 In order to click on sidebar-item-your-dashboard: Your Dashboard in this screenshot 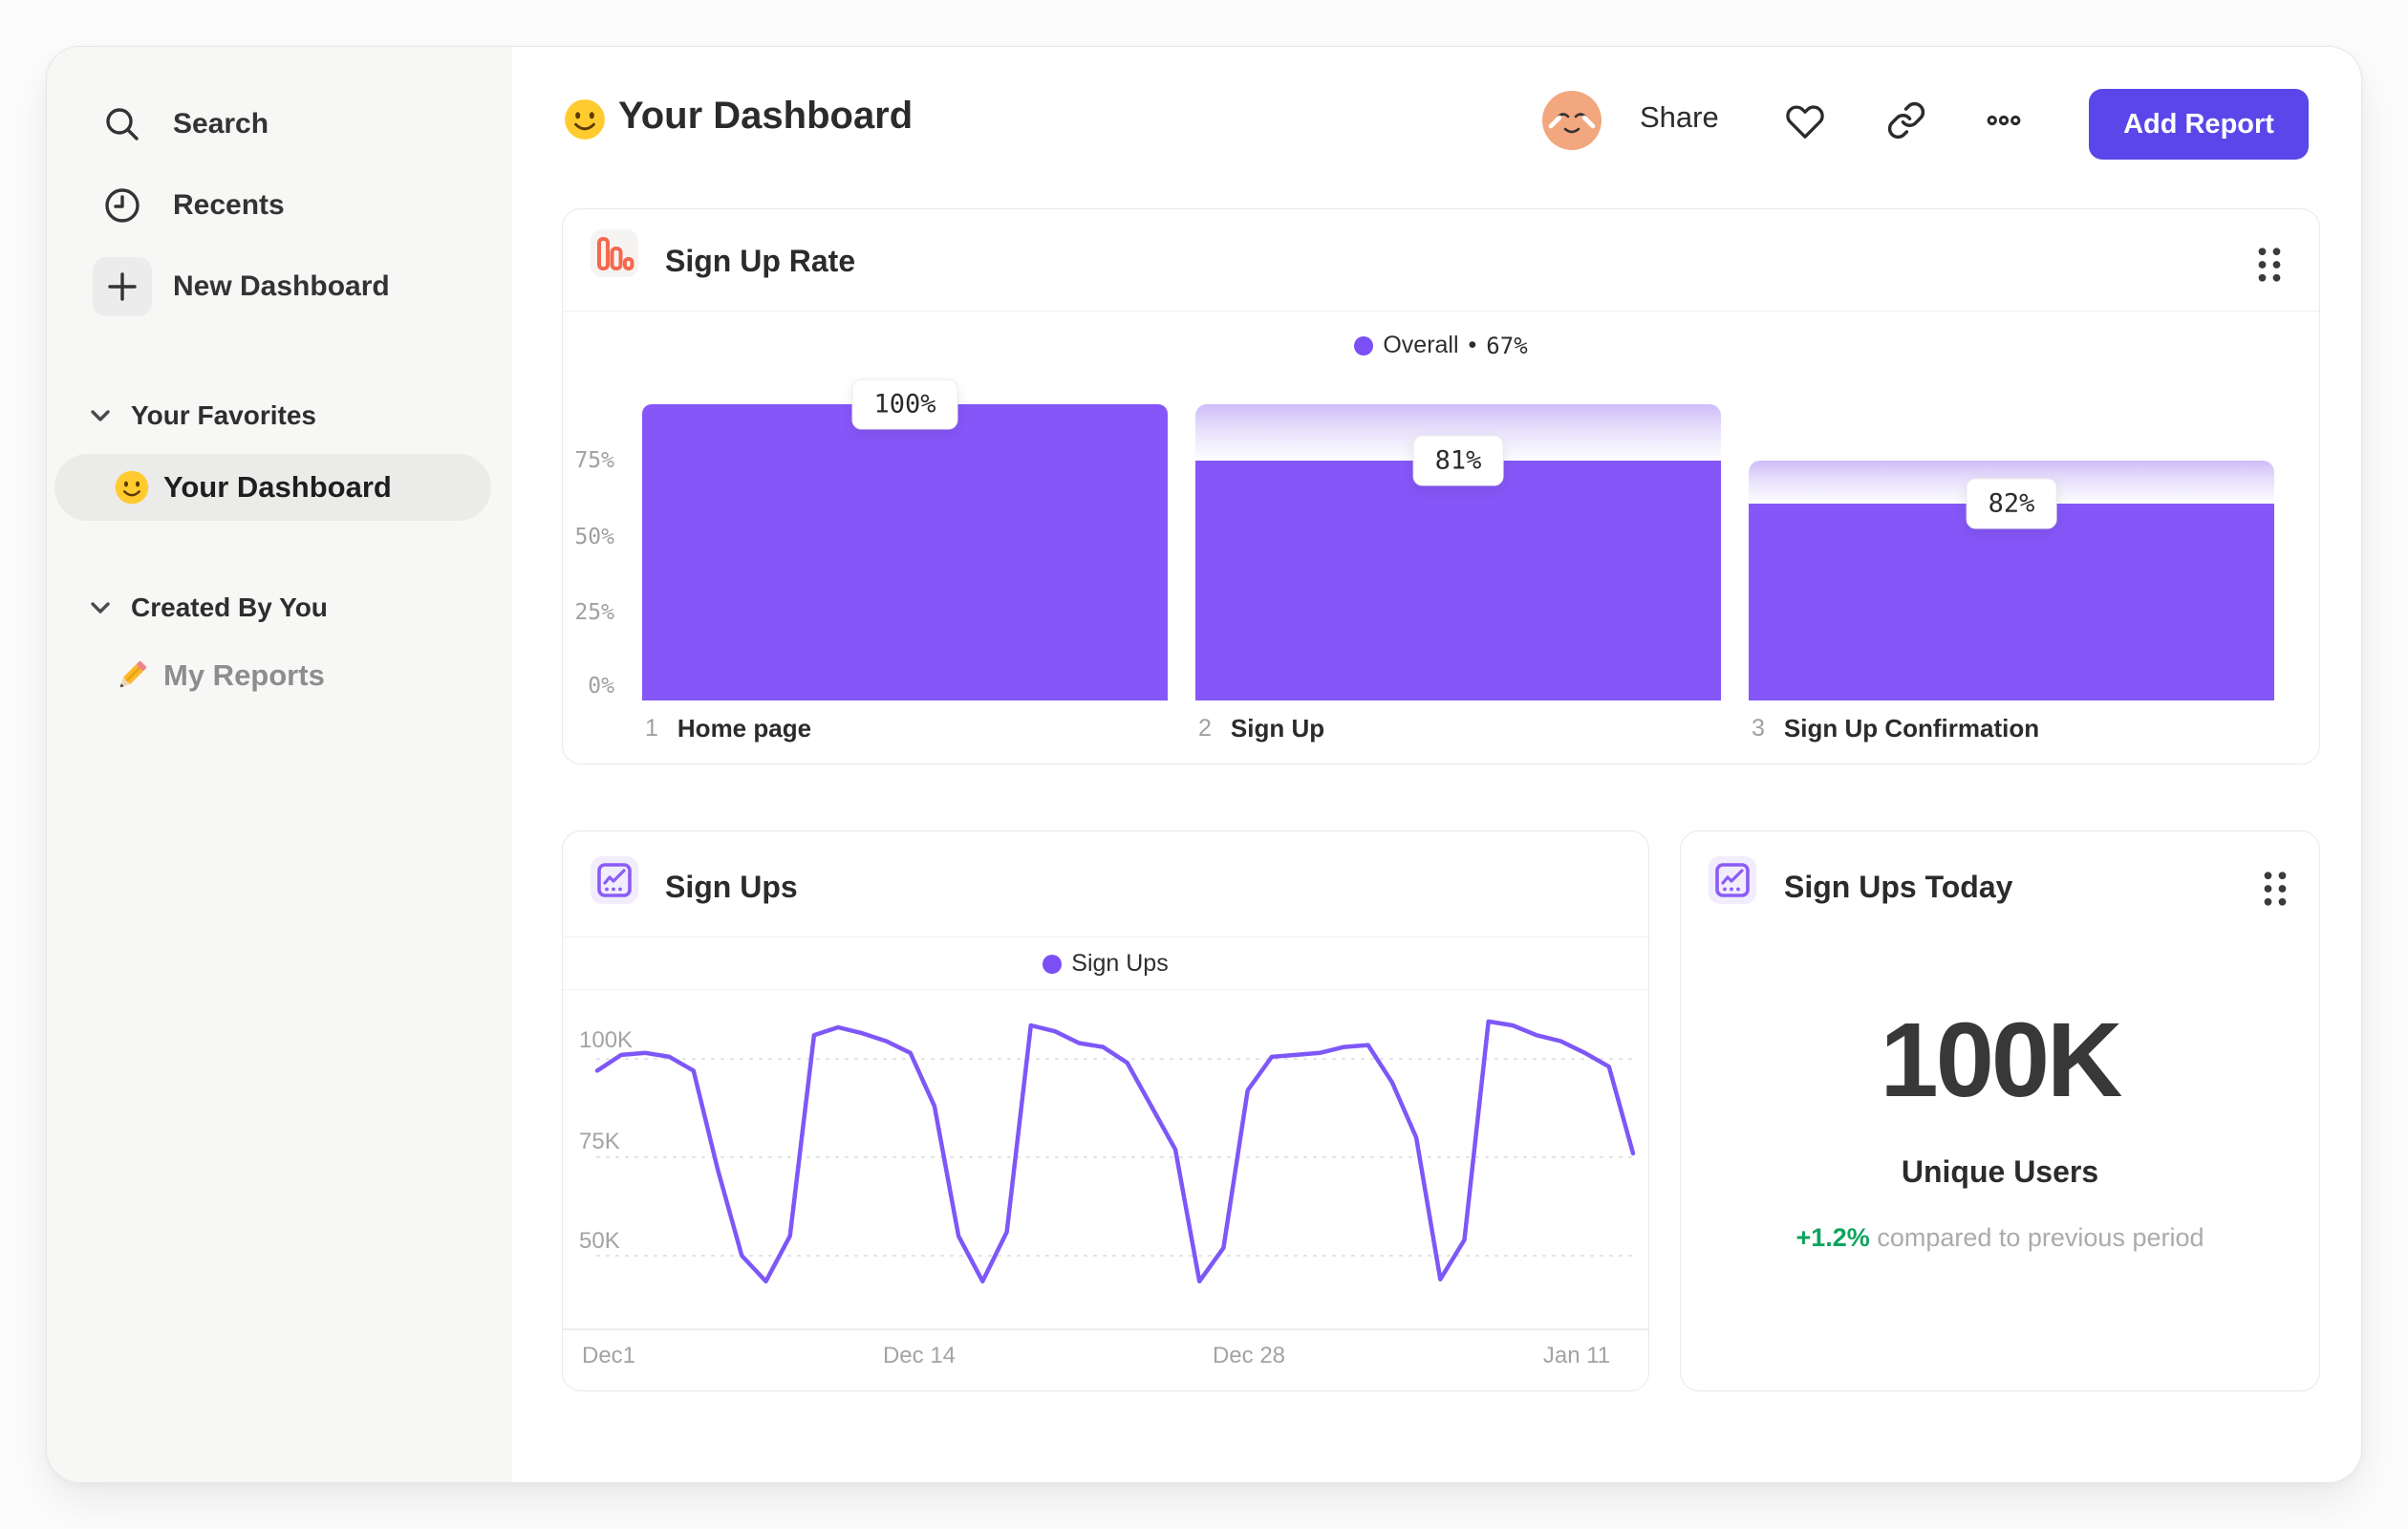, I will do `click(273, 487)`.